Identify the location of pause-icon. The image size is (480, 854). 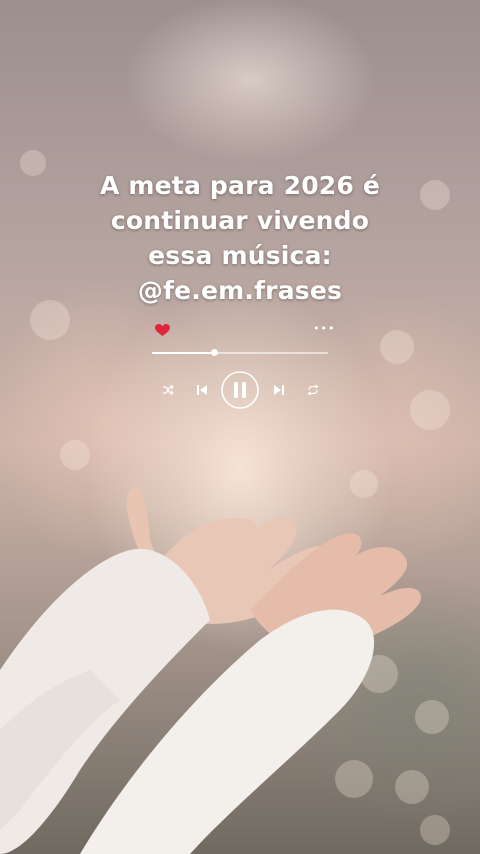
(240, 390).